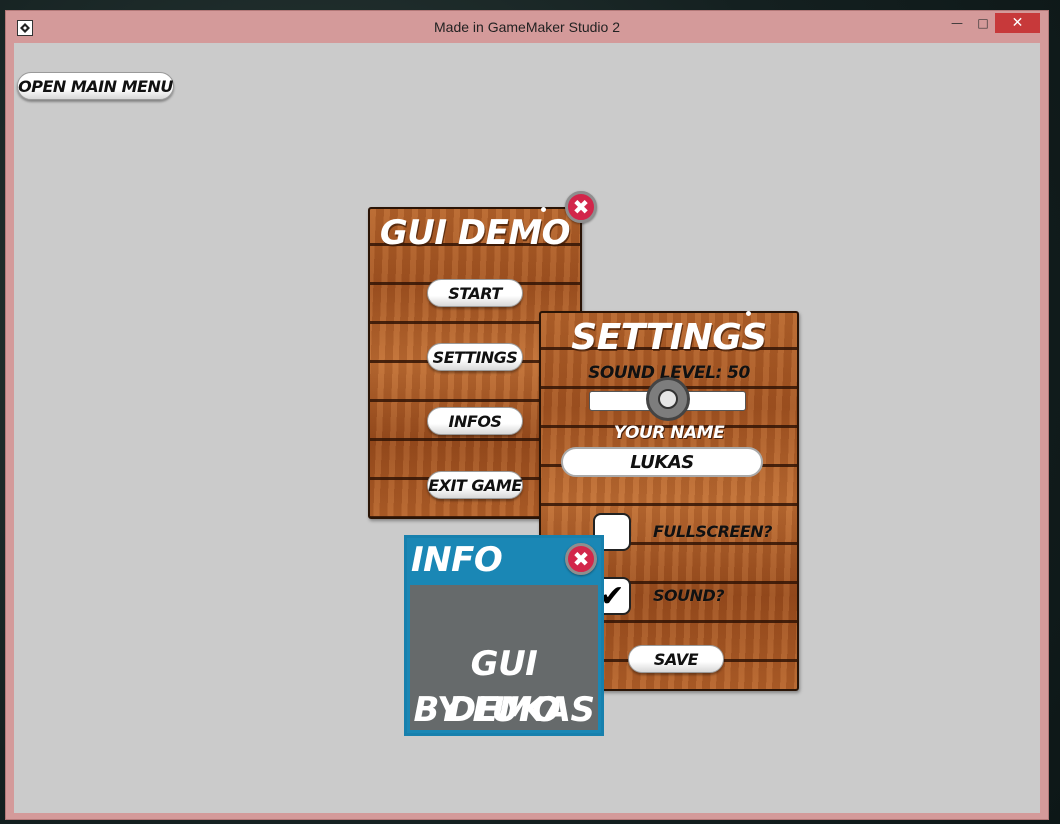 The width and height of the screenshot is (1060, 824). What do you see at coordinates (689, 595) in the screenshot?
I see `sound-label: SOUND?` at bounding box center [689, 595].